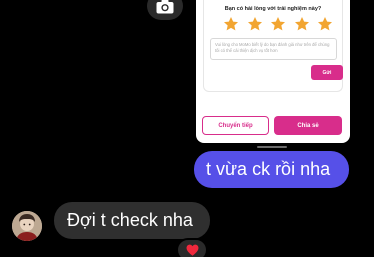 The height and width of the screenshot is (257, 374). What do you see at coordinates (272, 147) in the screenshot?
I see `scroll-indicator` at bounding box center [272, 147].